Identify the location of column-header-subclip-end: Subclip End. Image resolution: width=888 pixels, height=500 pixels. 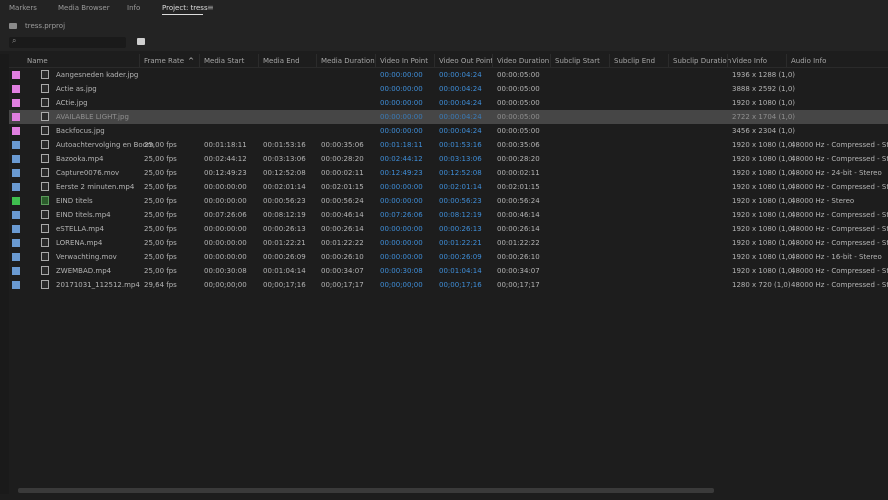
(634, 61).